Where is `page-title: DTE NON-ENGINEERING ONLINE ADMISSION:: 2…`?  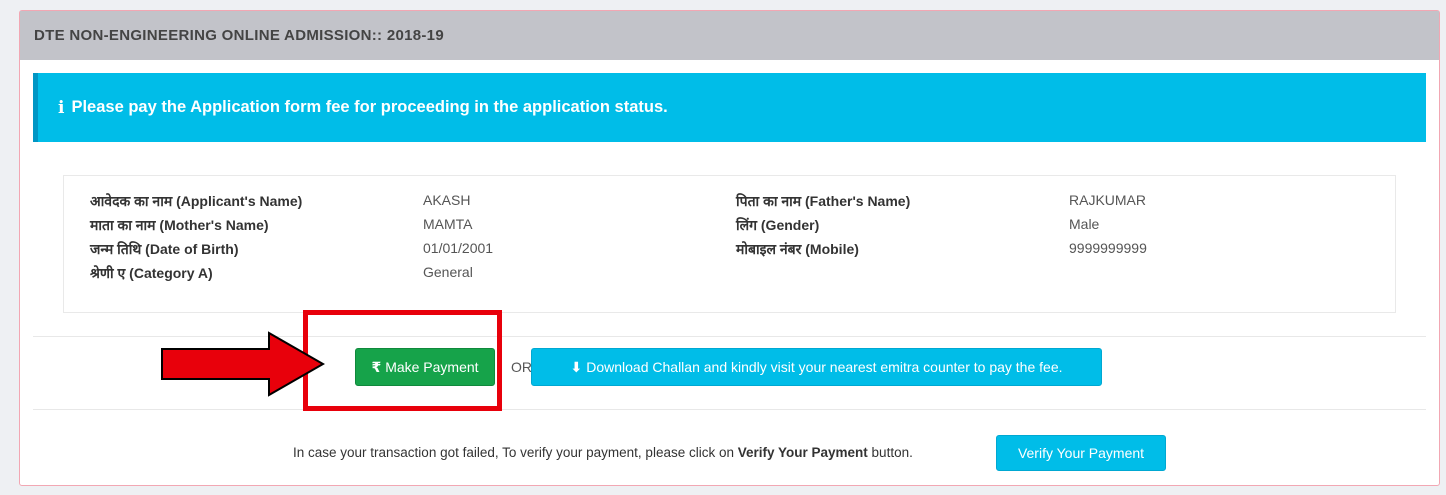 page-title: DTE NON-ENGINEERING ONLINE ADMISSION:: 2… is located at coordinates (239, 35).